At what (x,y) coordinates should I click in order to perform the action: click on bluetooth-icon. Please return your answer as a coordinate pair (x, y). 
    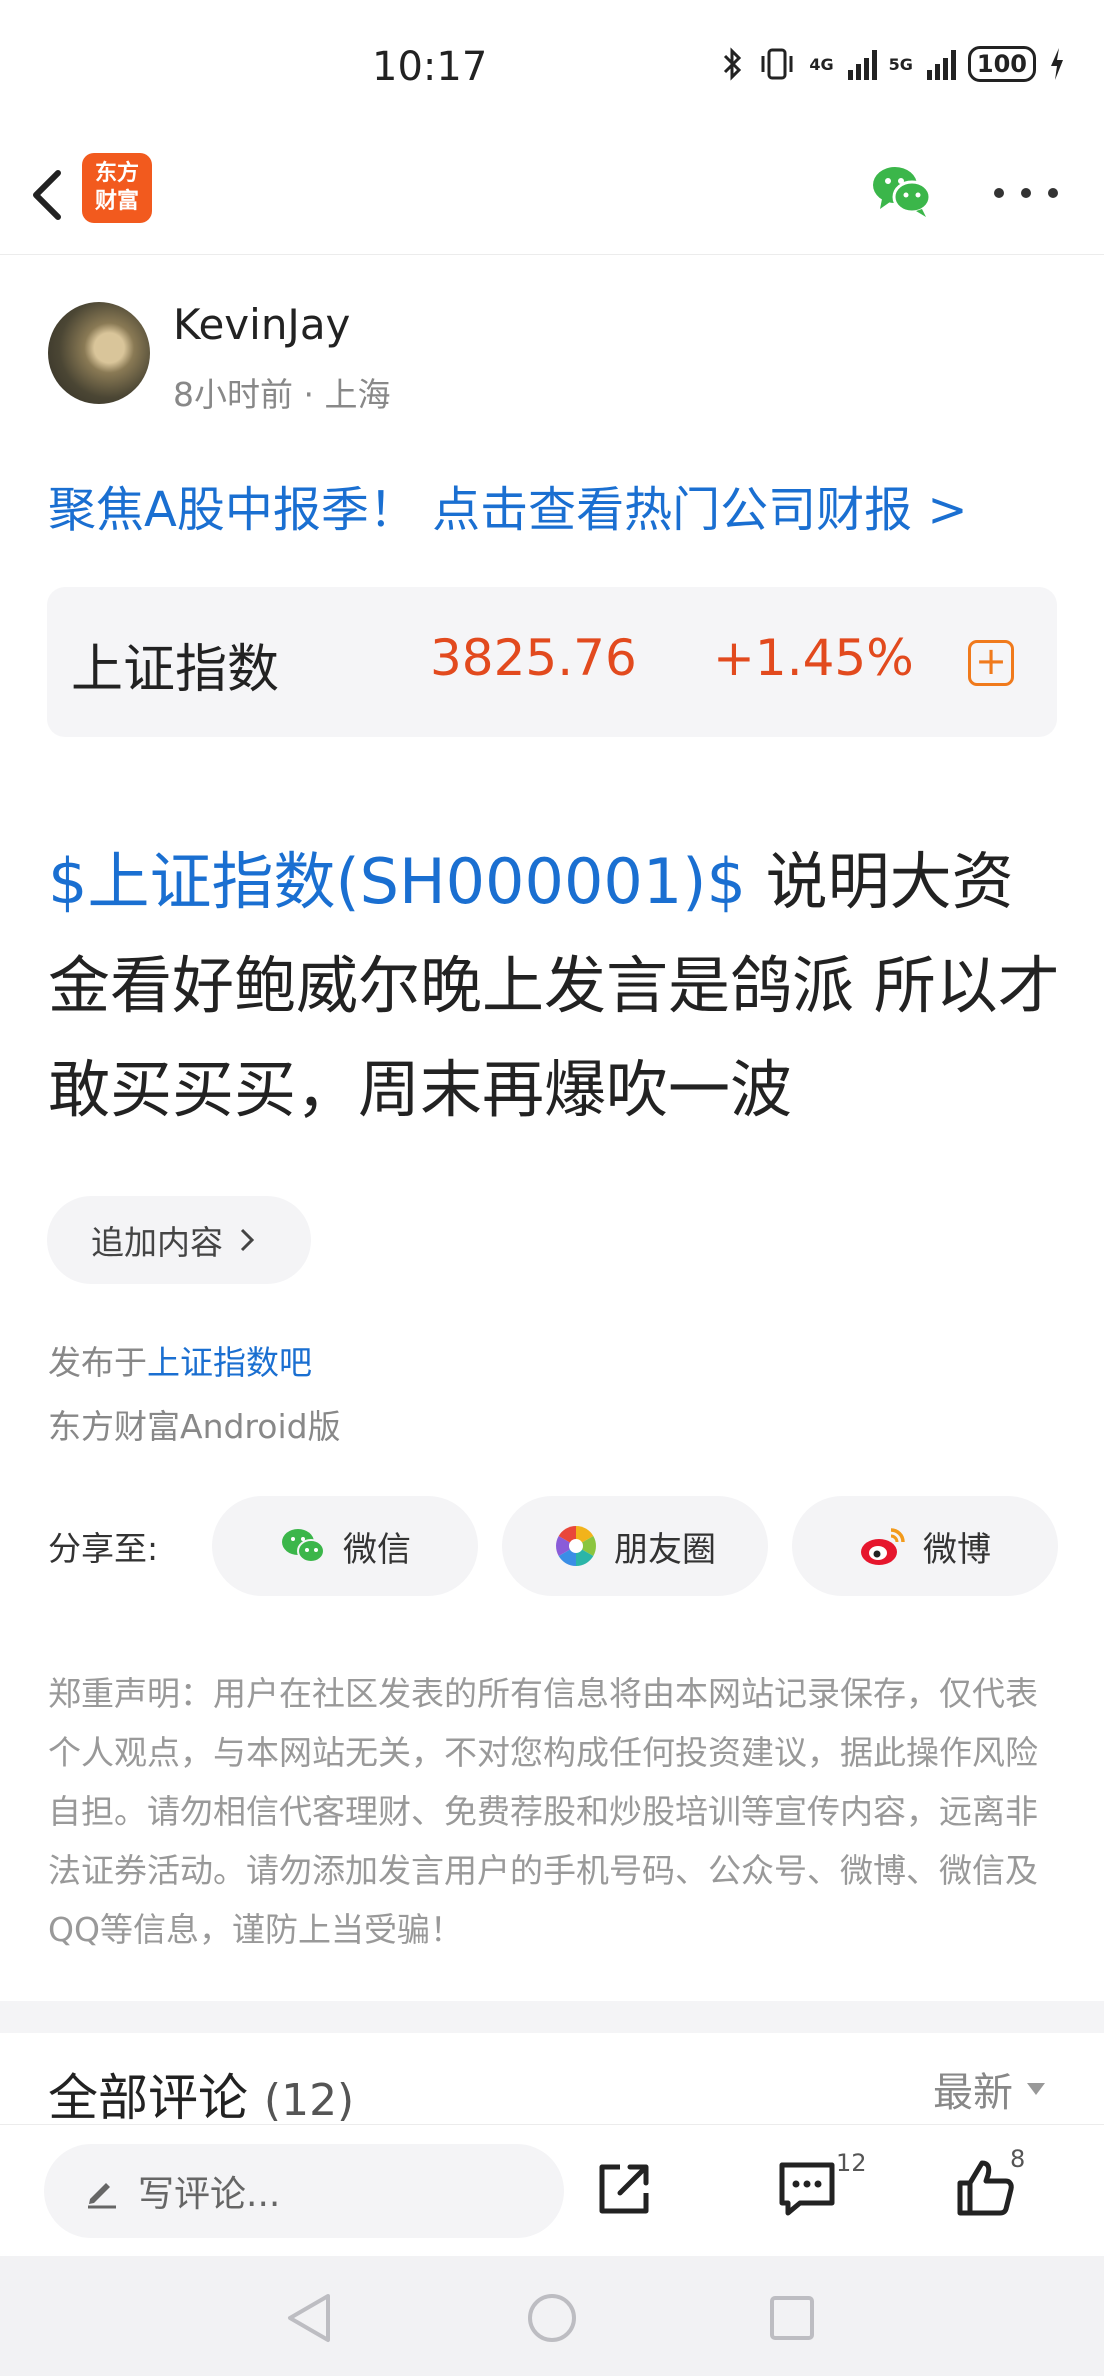
    Looking at the image, I should click on (733, 64).